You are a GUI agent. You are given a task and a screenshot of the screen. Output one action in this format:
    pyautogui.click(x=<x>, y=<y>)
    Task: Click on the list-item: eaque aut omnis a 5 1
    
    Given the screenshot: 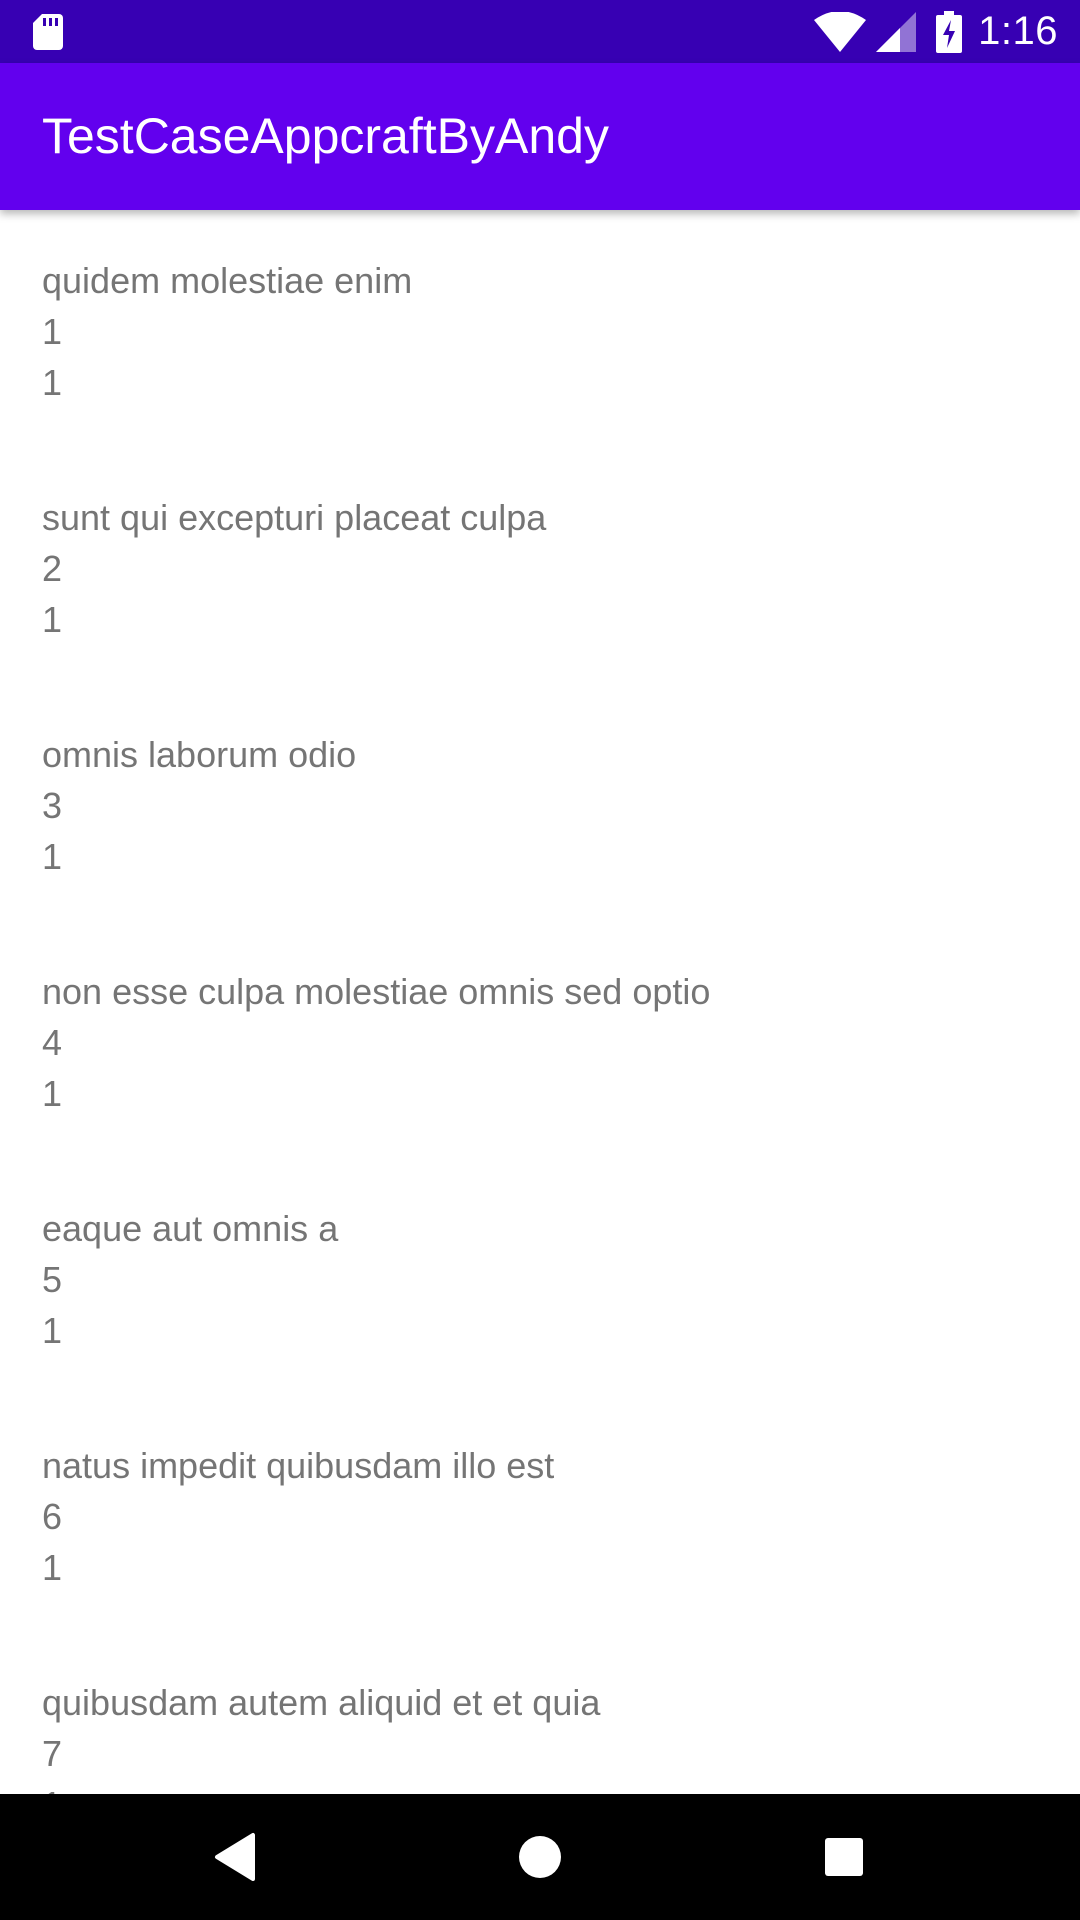 What is the action you would take?
    pyautogui.click(x=542, y=1279)
    